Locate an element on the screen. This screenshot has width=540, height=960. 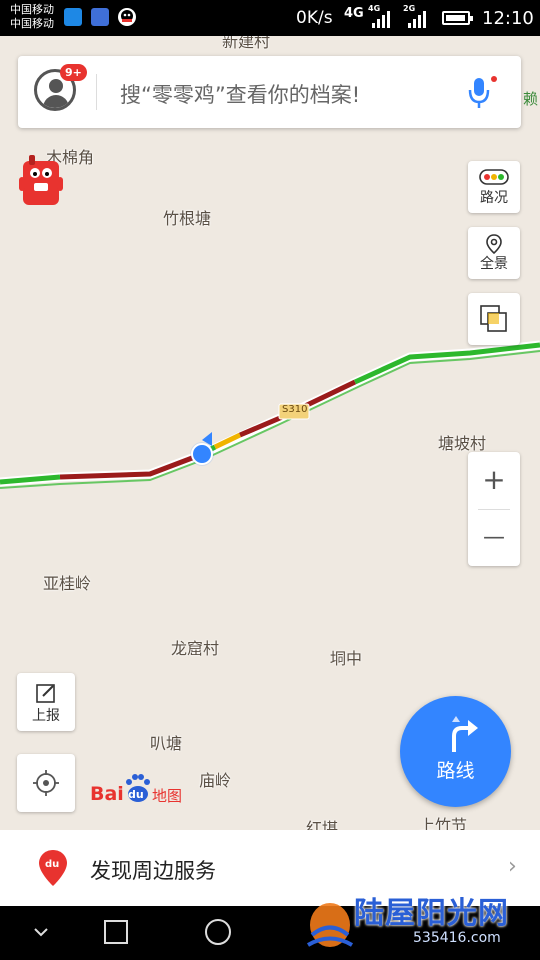
route-button: 路线 is located at coordinates (455, 751).